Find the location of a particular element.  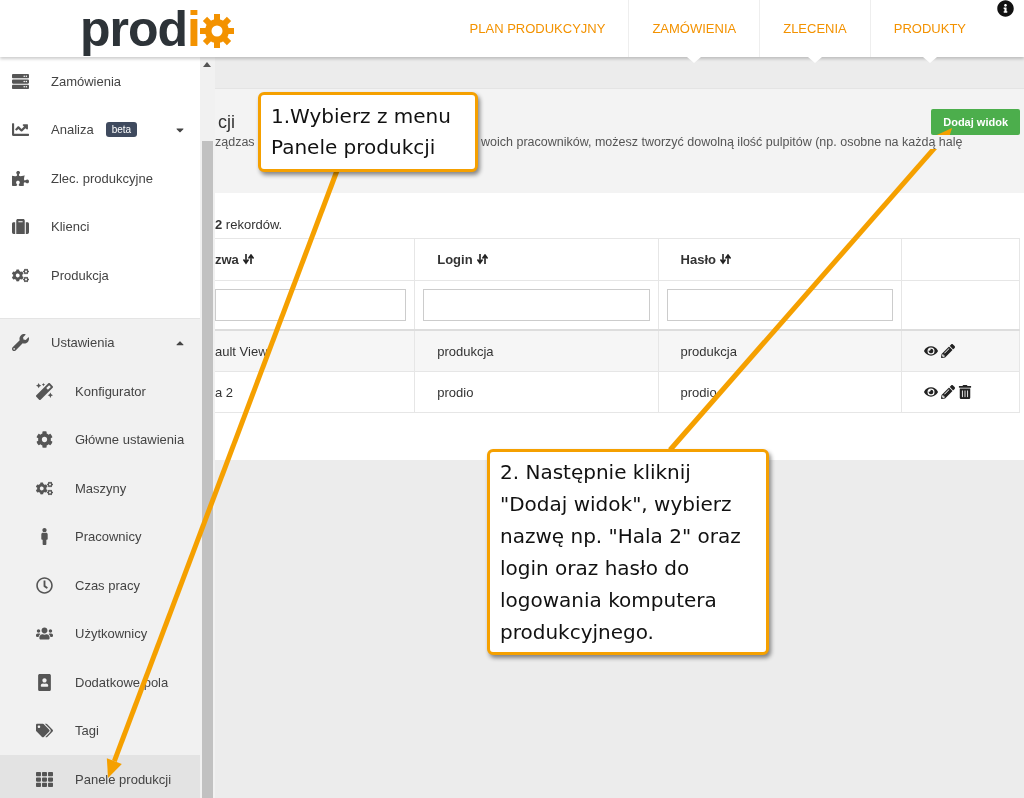

clock-icon is located at coordinates (44, 585).